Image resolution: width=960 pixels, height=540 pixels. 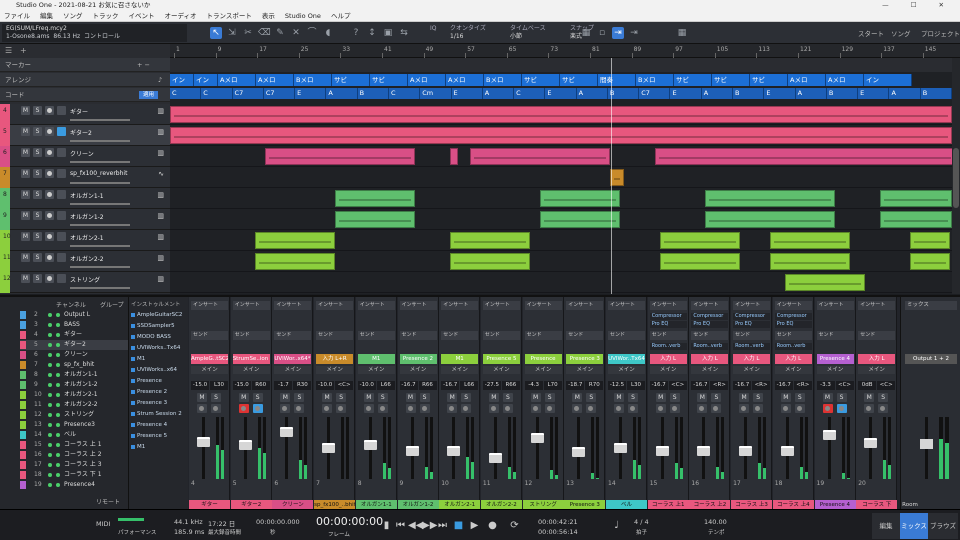 What do you see at coordinates (429, 525) in the screenshot?
I see `fast-forward-icon: ▶▶` at bounding box center [429, 525].